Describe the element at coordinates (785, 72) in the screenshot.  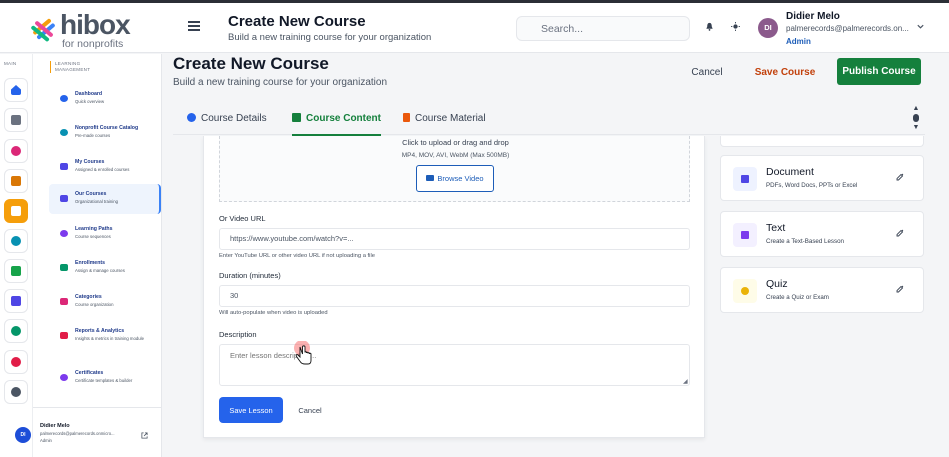
I see `save-course-button: Save Course` at that location.